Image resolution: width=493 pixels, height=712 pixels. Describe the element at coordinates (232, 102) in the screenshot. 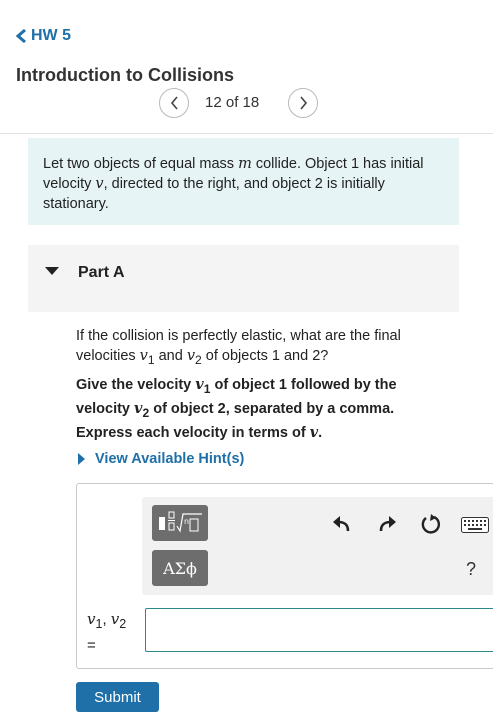

I see `item-counter: 12 of 18` at that location.